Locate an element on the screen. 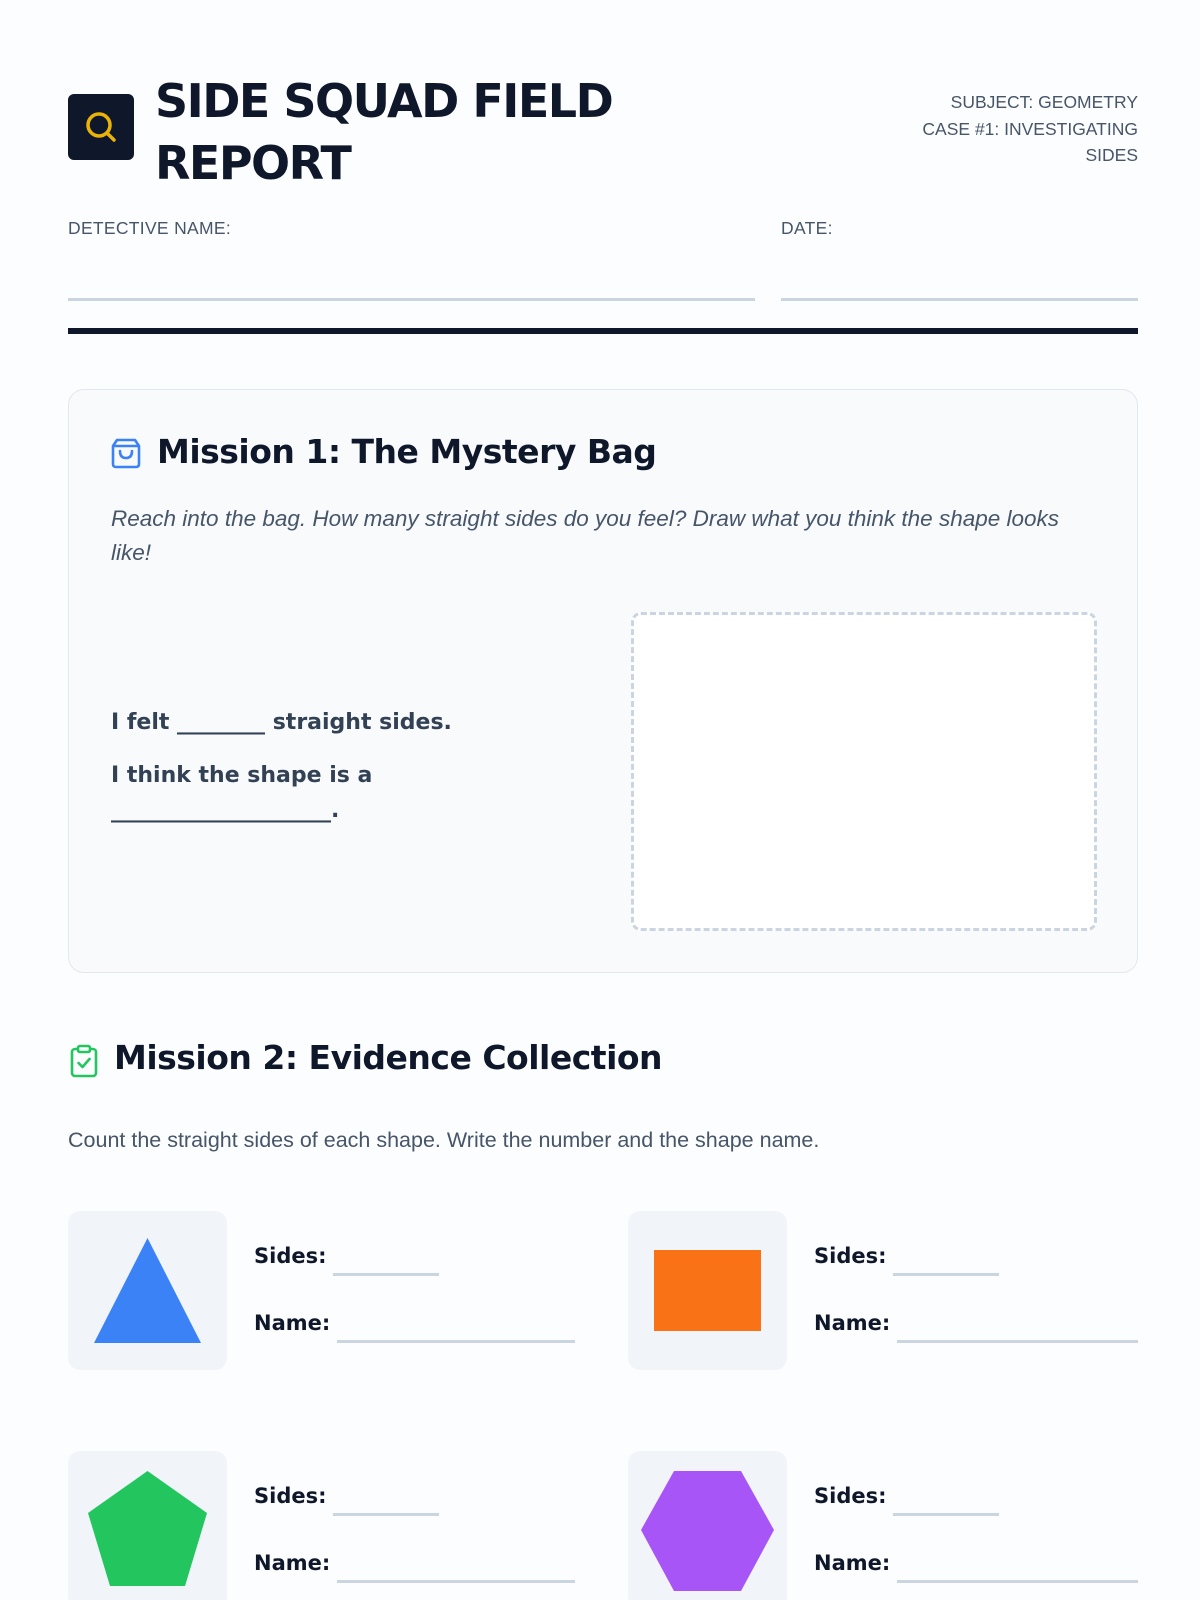 The height and width of the screenshot is (1600, 1200). rectangle-shape is located at coordinates (707, 1290).